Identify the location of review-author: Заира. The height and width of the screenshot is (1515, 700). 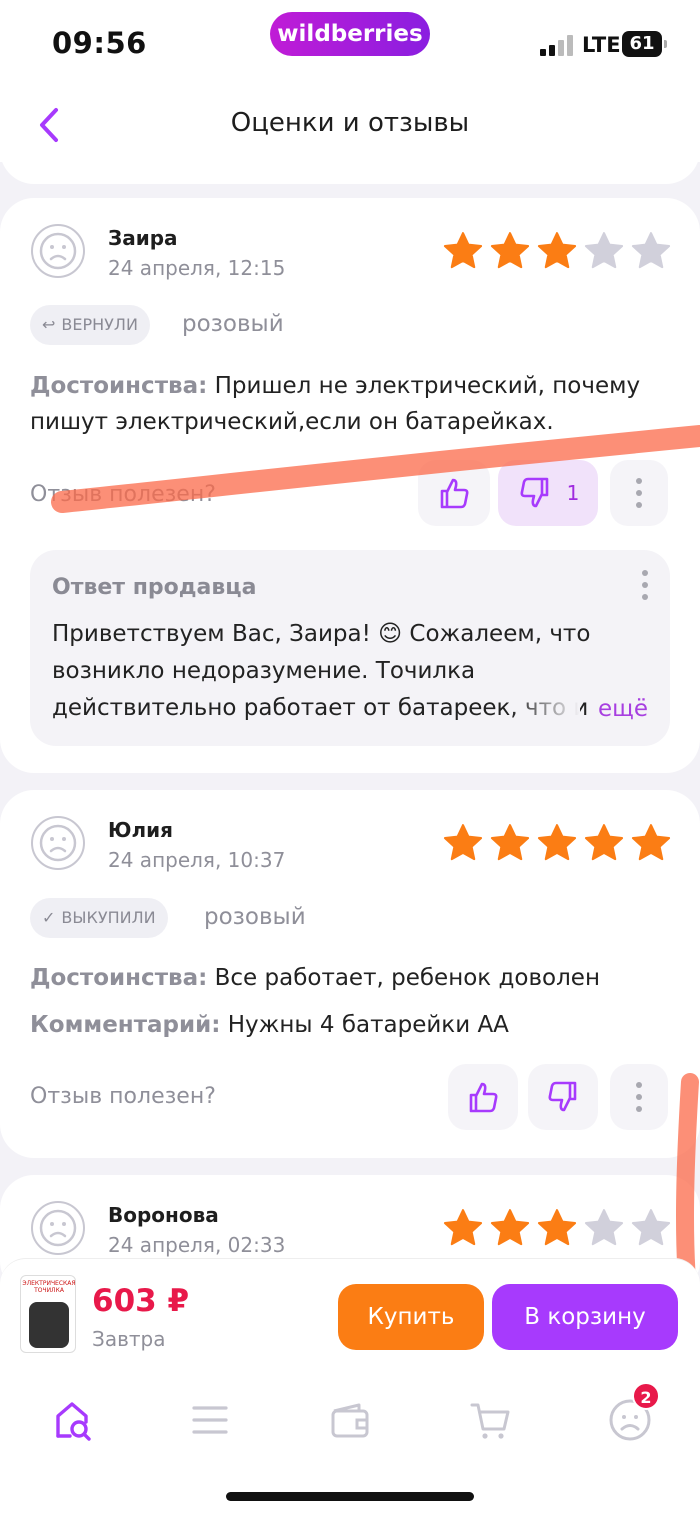
(143, 238).